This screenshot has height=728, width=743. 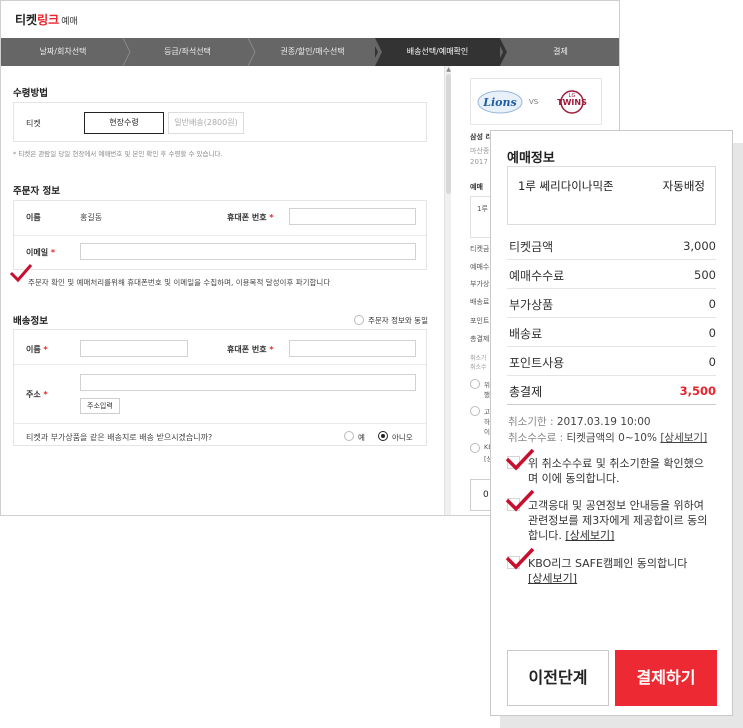 I want to click on fee-partial: 배송료, so click(x=480, y=302).